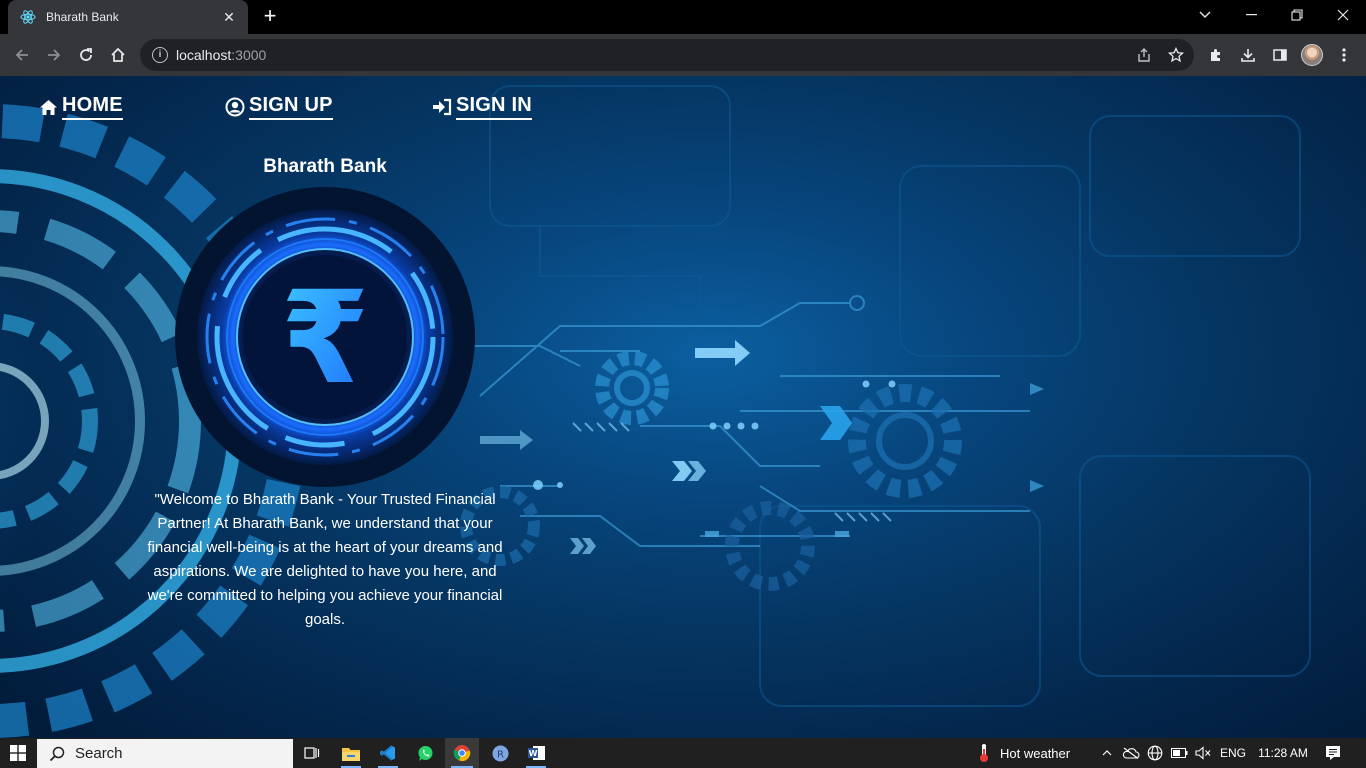 The image size is (1366, 768). Describe the element at coordinates (54, 55) in the screenshot. I see `forward-icon` at that location.